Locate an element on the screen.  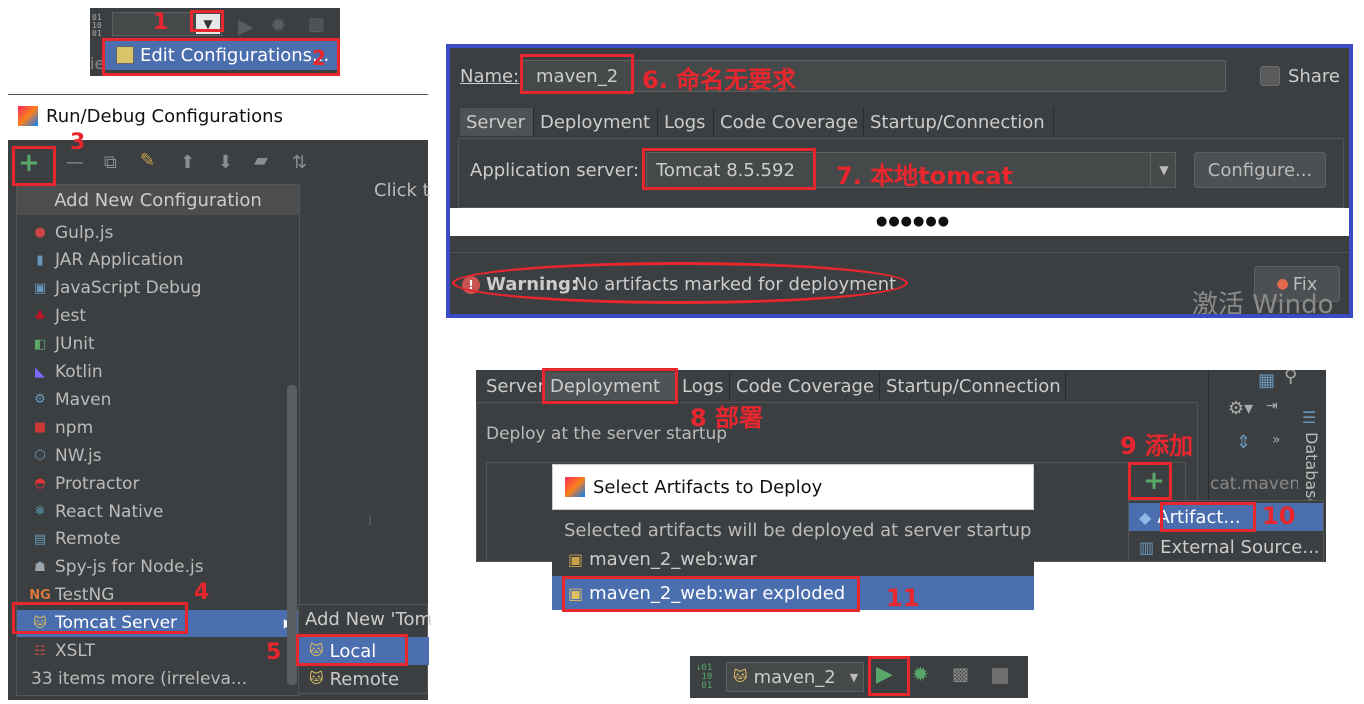
run-icon: ▶ is located at coordinates (245, 26).